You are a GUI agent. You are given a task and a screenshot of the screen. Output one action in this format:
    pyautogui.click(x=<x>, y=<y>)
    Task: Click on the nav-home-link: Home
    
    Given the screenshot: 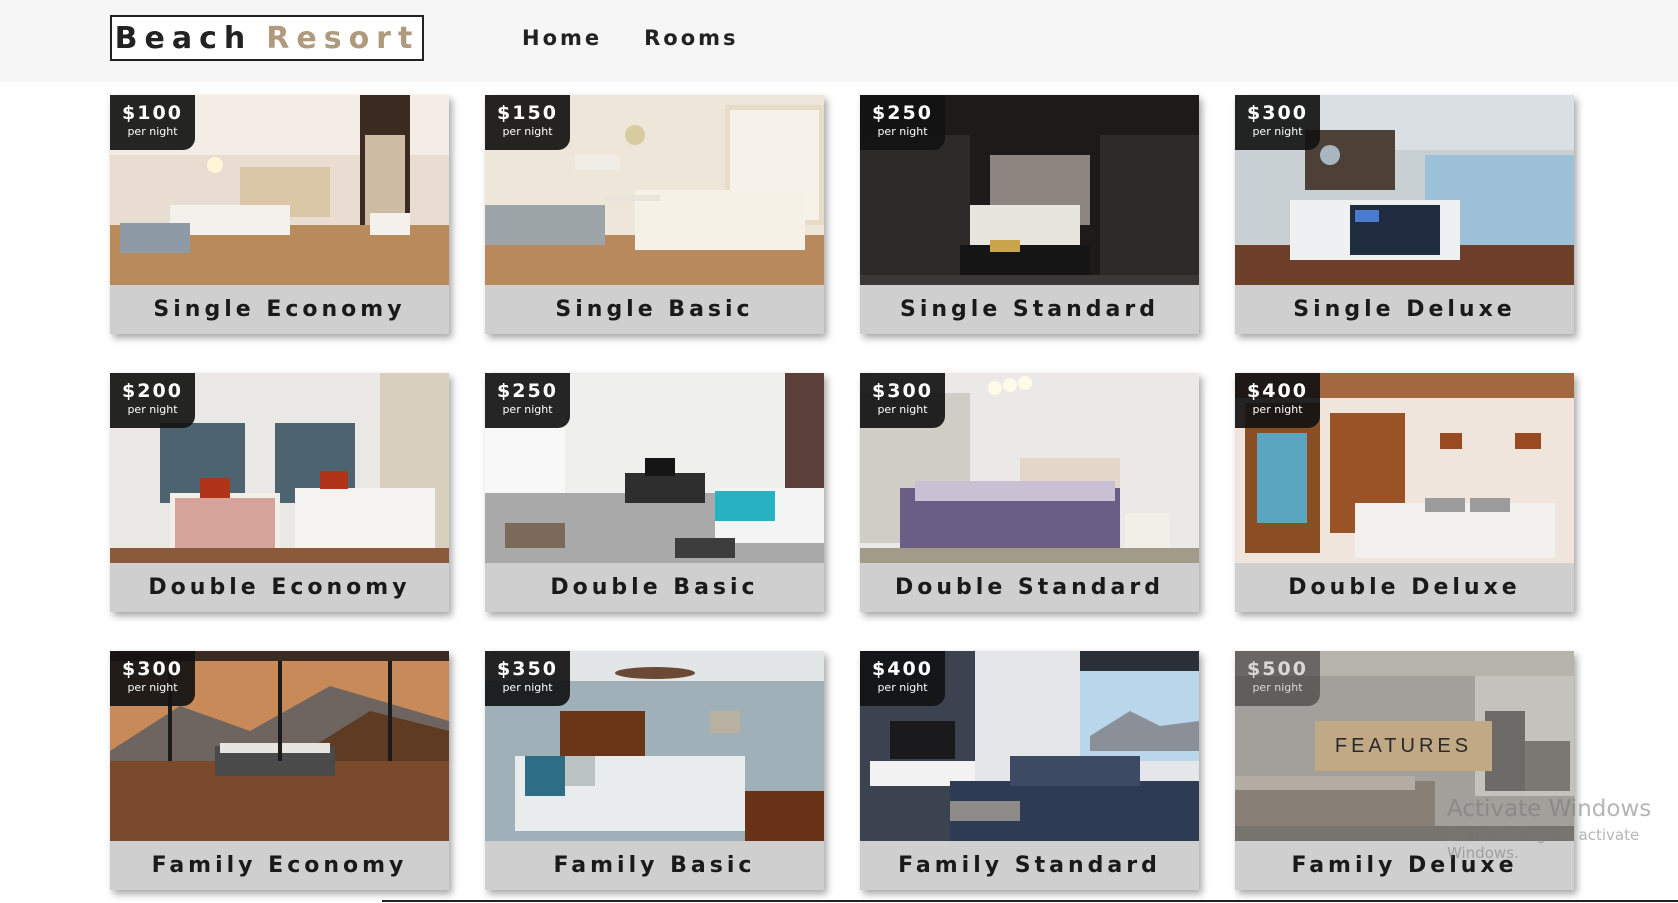 What is the action you would take?
    pyautogui.click(x=562, y=38)
    